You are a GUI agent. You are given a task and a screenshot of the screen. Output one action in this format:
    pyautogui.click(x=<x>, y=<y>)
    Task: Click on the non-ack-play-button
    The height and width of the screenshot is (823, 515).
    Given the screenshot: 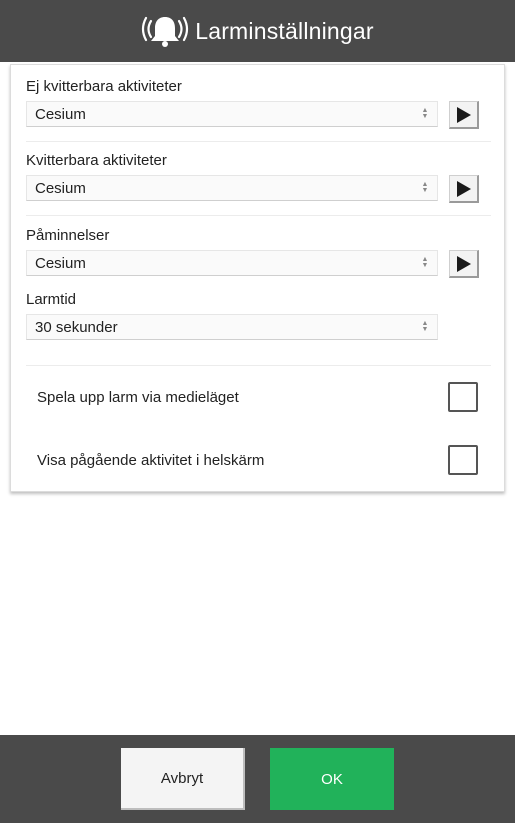 What is the action you would take?
    pyautogui.click(x=464, y=115)
    